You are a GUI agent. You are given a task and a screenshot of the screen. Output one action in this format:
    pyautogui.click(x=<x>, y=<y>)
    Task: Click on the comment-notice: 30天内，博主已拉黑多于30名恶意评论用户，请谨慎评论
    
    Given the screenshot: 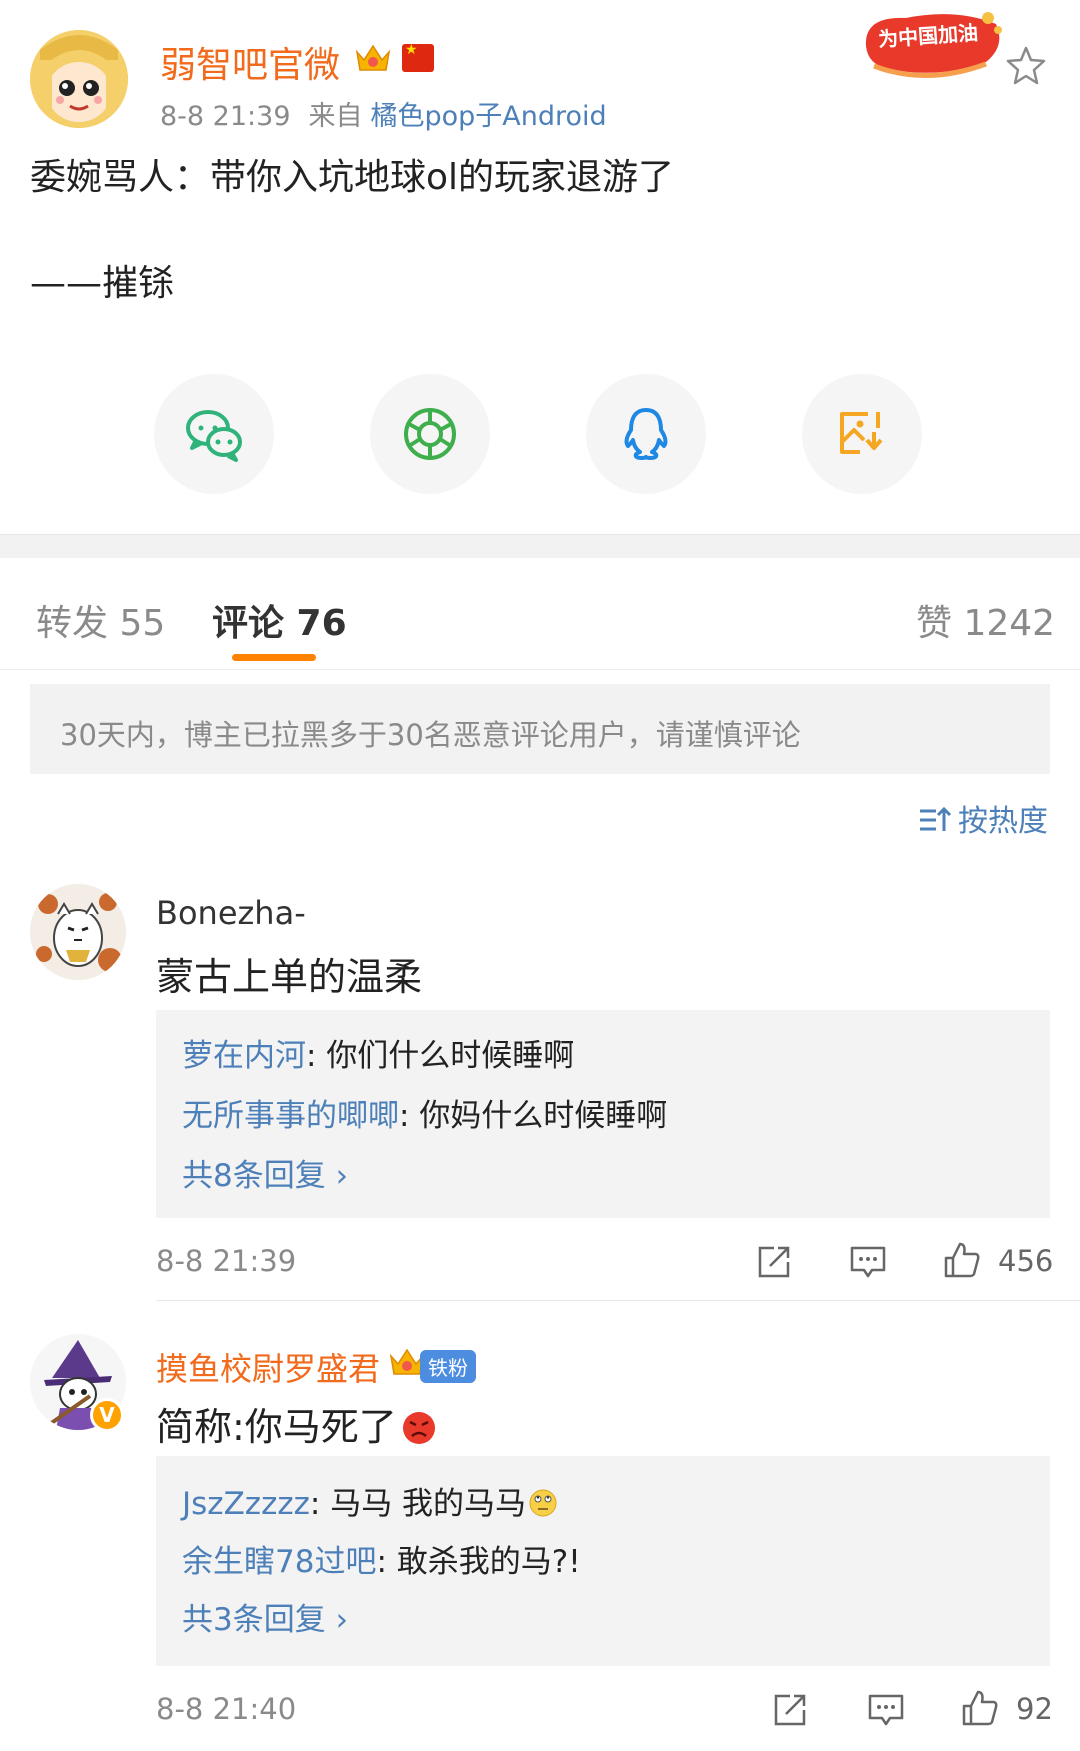 What is the action you would take?
    pyautogui.click(x=540, y=729)
    